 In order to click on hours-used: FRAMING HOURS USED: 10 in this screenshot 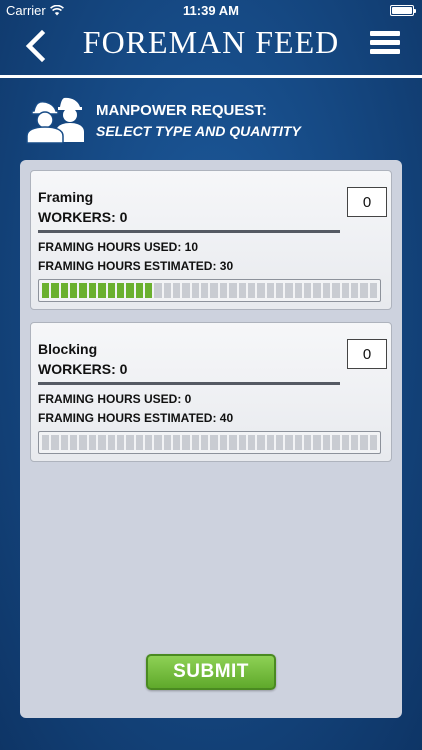, I will do `click(118, 247)`.